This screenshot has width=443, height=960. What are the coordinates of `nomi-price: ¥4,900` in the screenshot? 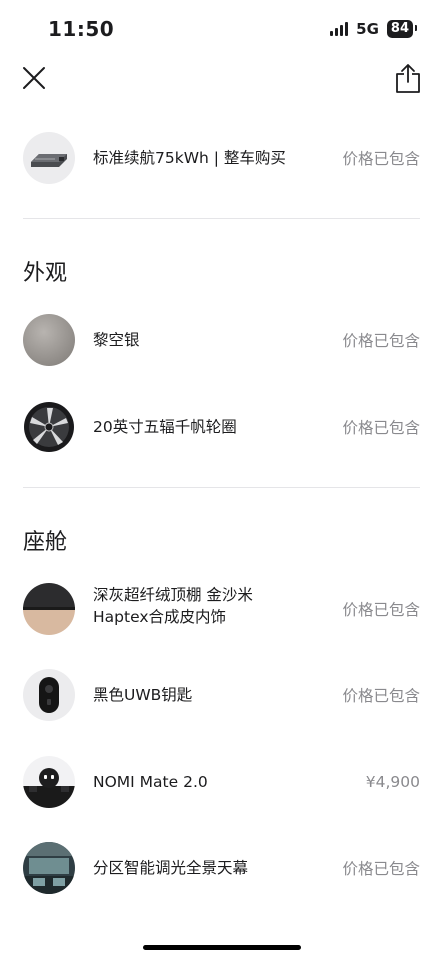 It's located at (392, 782).